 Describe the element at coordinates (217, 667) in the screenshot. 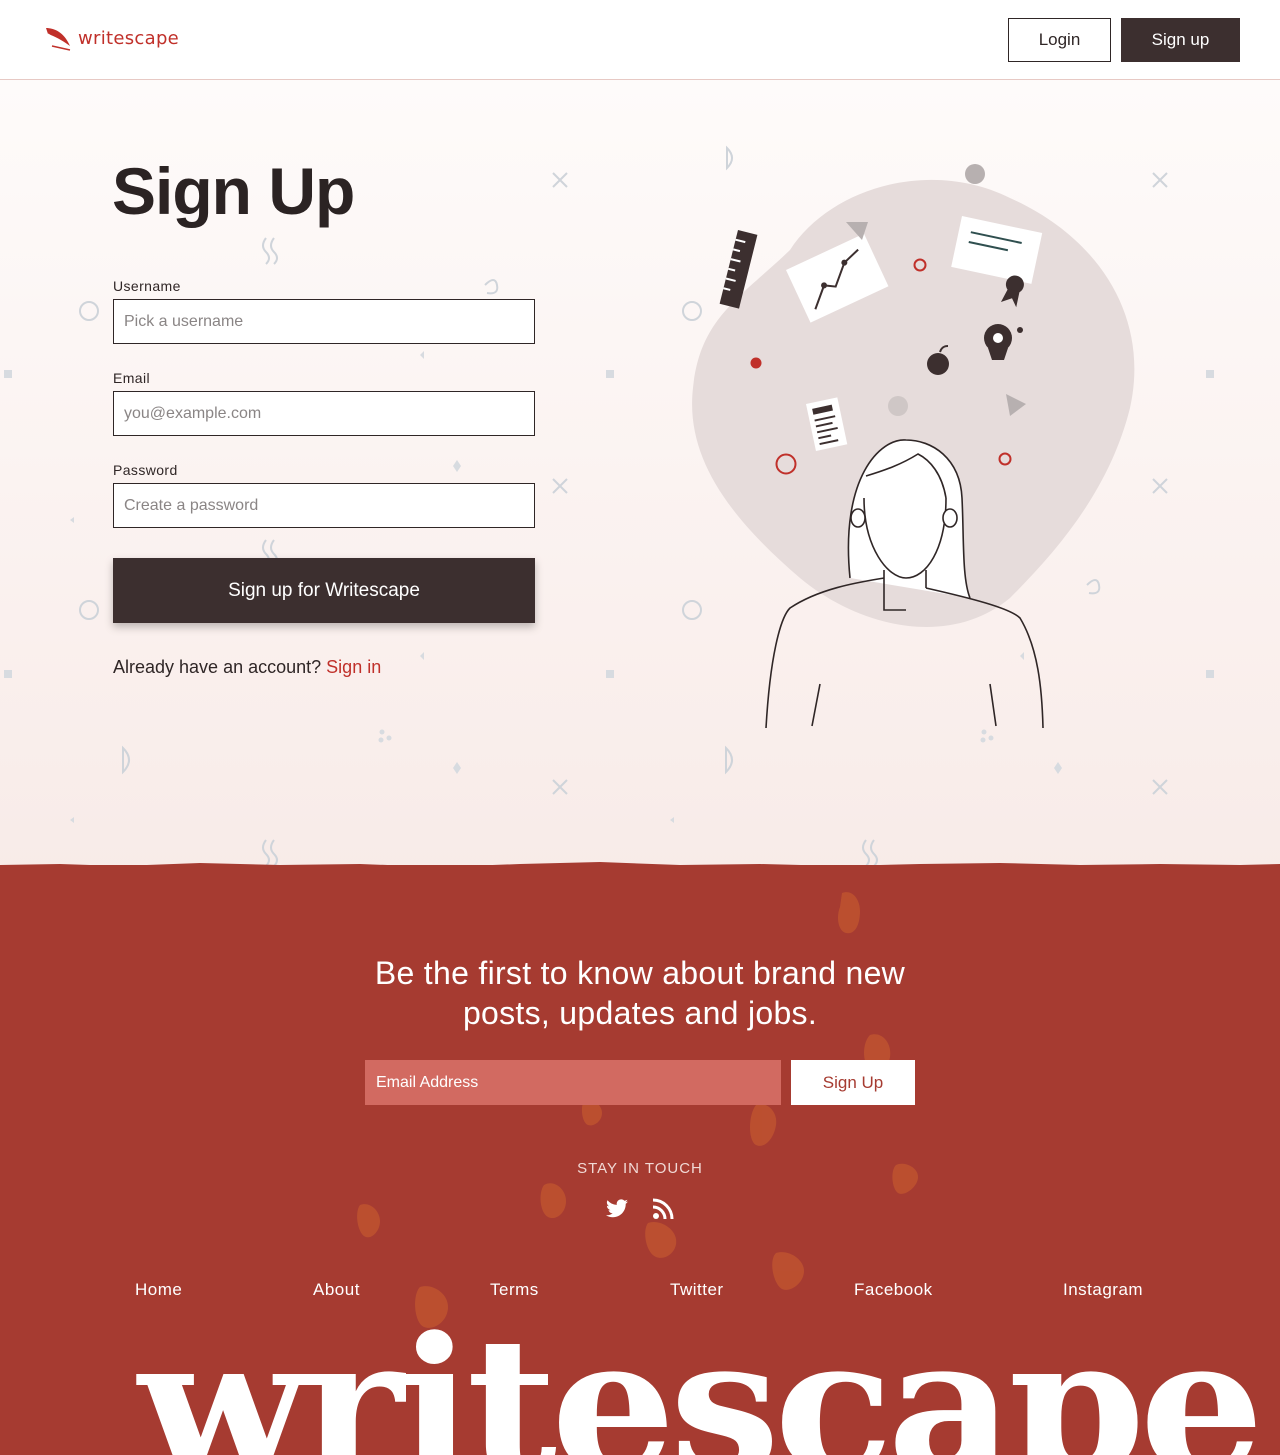

I see `already-have-account-text: Already have an account?` at that location.